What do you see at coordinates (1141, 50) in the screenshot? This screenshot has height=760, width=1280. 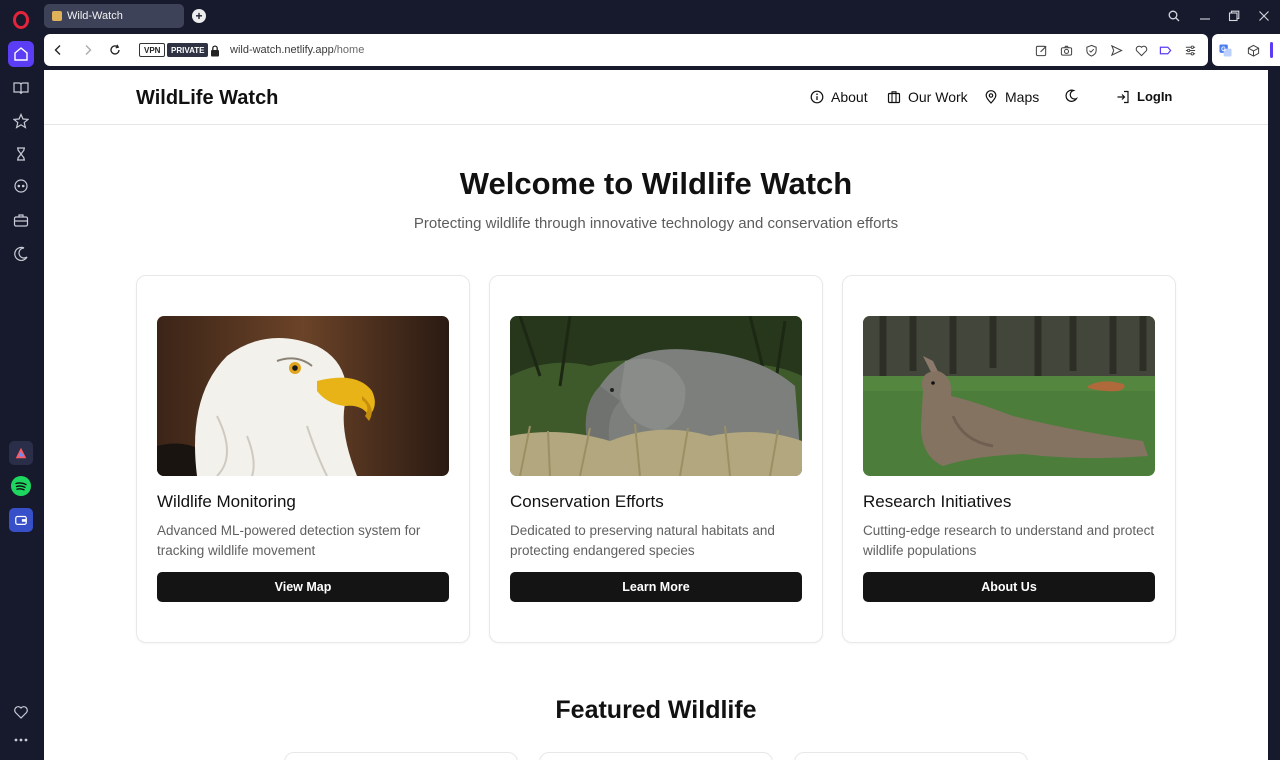 I see `favorite-heart-icon` at bounding box center [1141, 50].